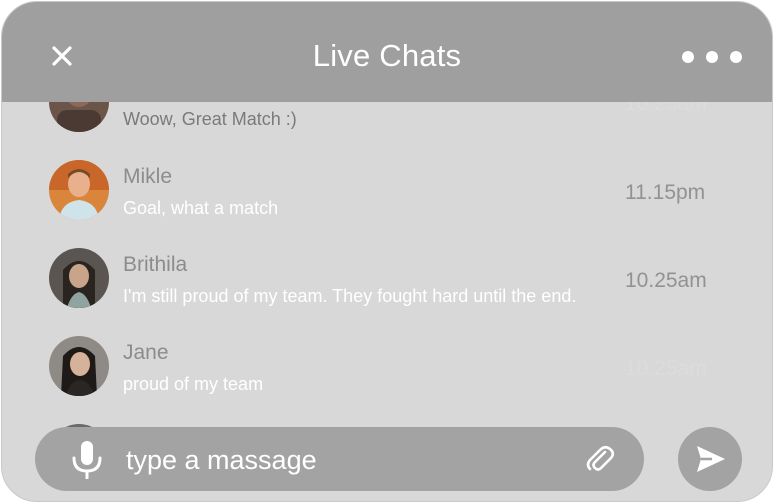 The image size is (774, 503). Describe the element at coordinates (193, 384) in the screenshot. I see `chat-message: proud of my team` at that location.